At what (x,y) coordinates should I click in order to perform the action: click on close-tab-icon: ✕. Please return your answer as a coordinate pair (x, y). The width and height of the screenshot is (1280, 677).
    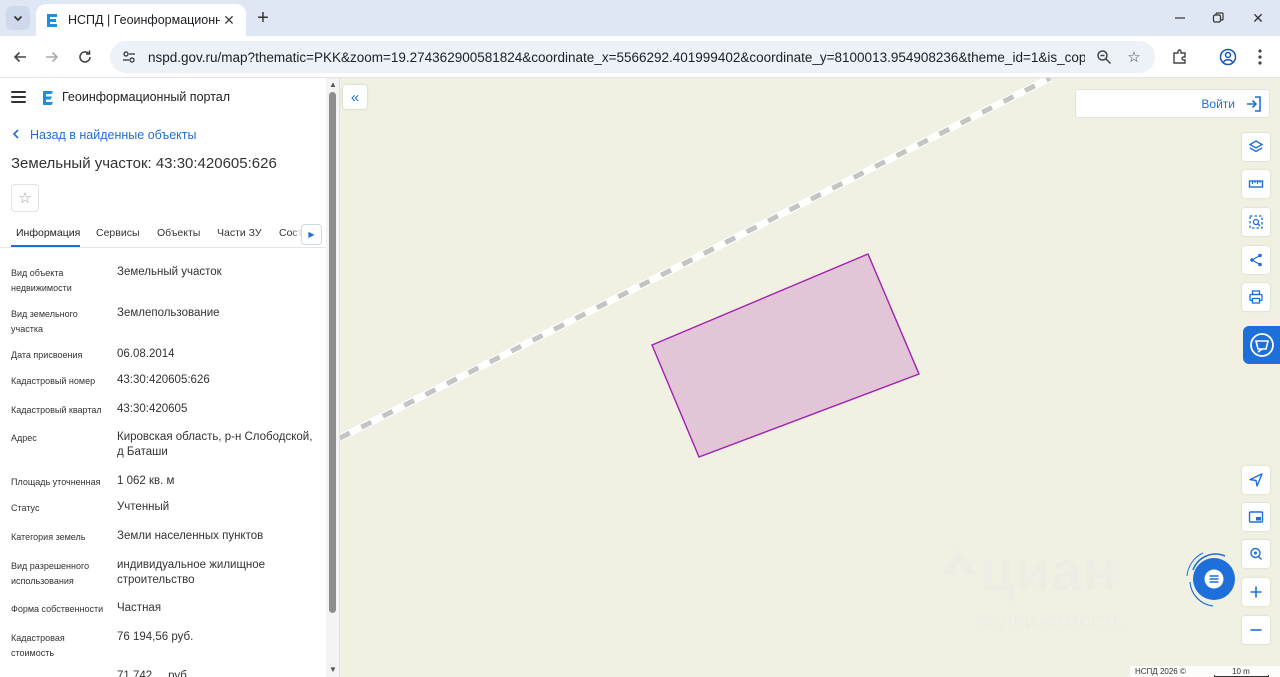
    Looking at the image, I should click on (229, 20).